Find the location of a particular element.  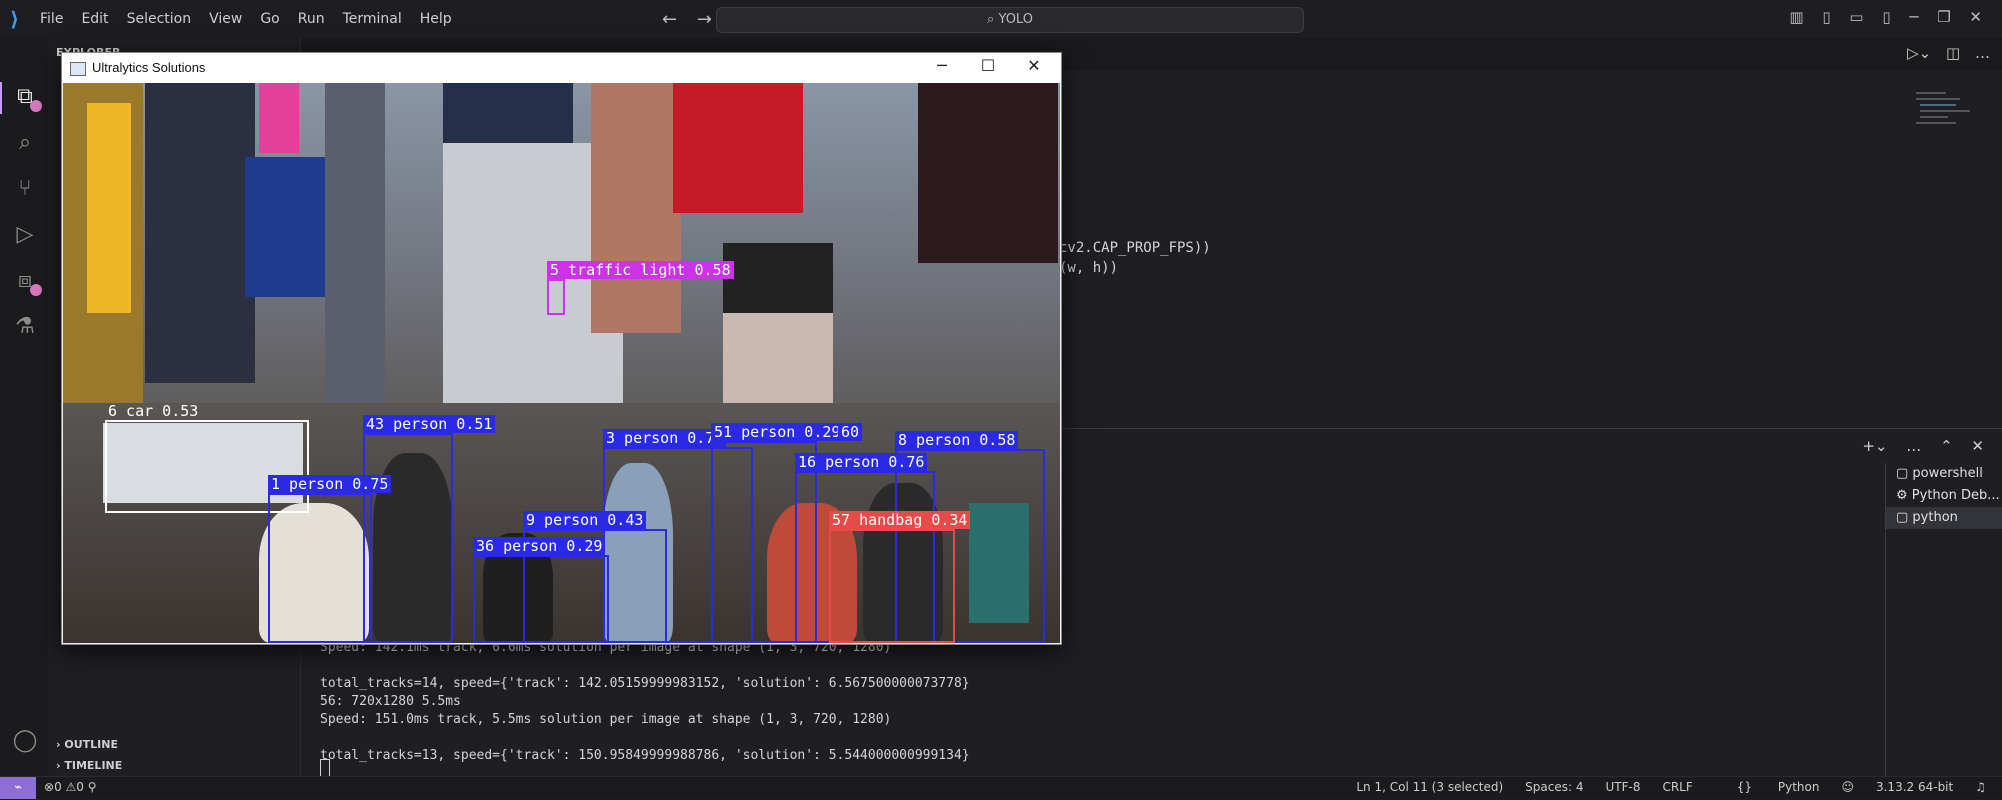

cv-maximize-icon: ☐ is located at coordinates (988, 65).